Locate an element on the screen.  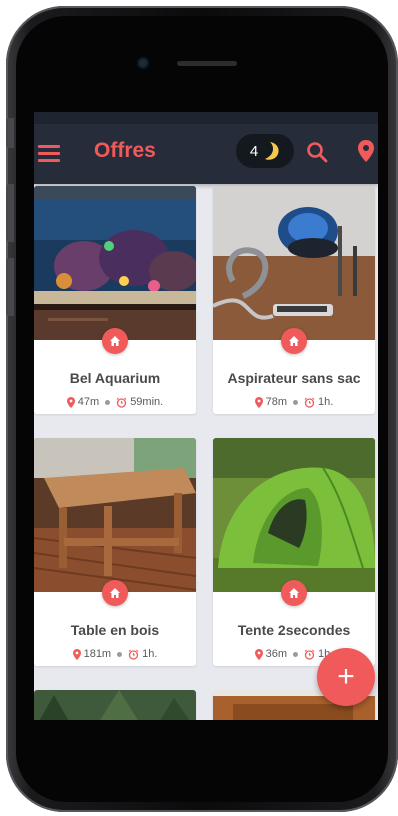
mute-switch is located at coordinates (10, 133).